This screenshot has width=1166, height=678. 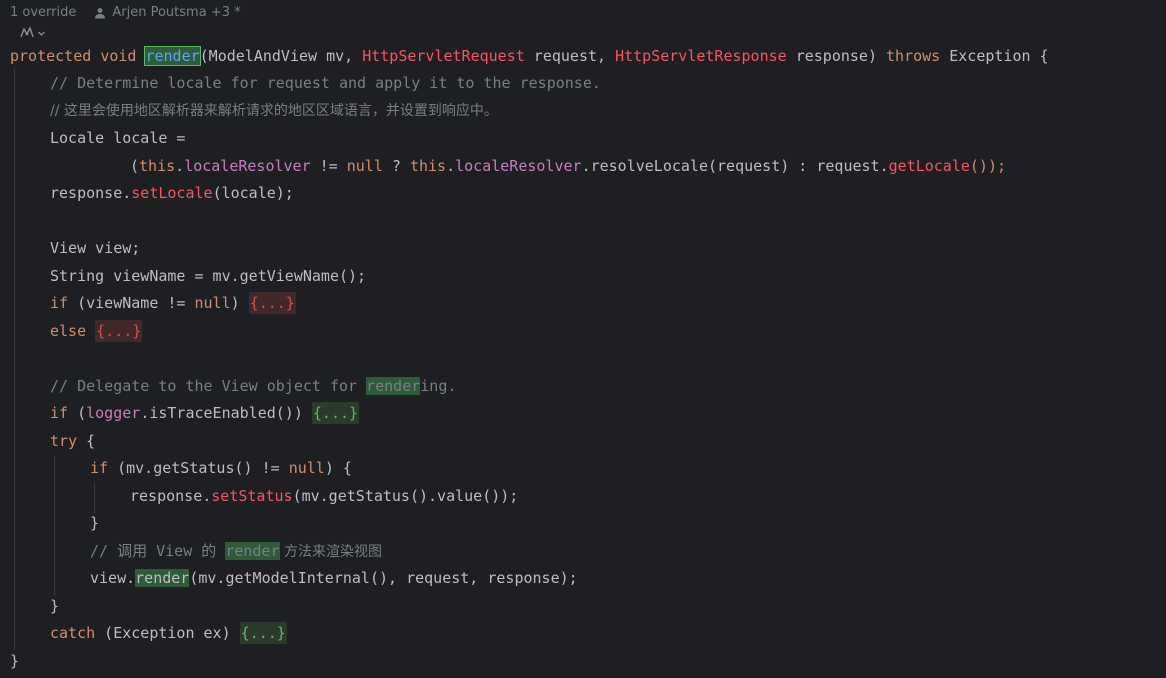 What do you see at coordinates (328, 166) in the screenshot?
I see `operator: !=` at bounding box center [328, 166].